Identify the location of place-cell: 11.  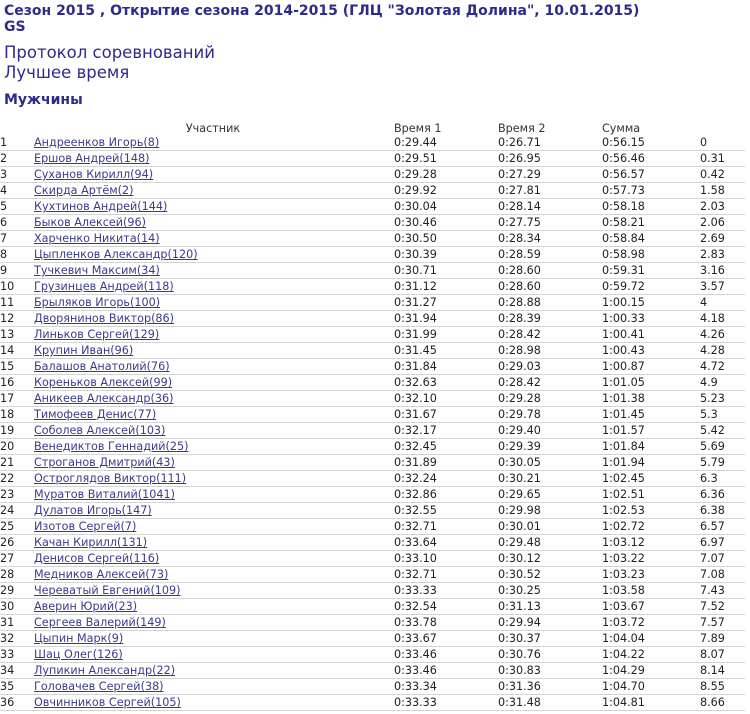
(16, 302).